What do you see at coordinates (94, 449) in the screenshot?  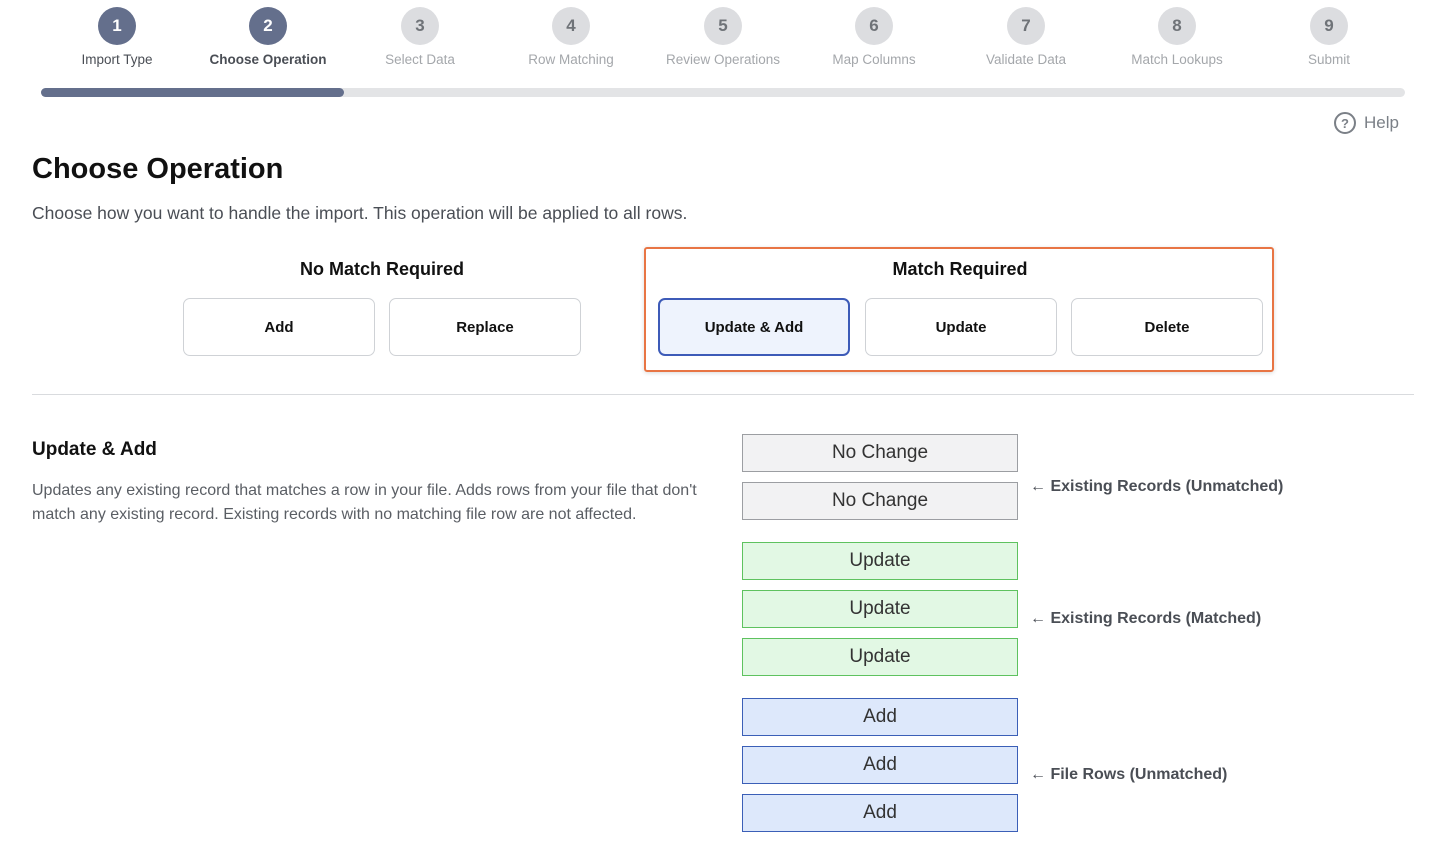 I see `operation-description-title: Update & Add` at bounding box center [94, 449].